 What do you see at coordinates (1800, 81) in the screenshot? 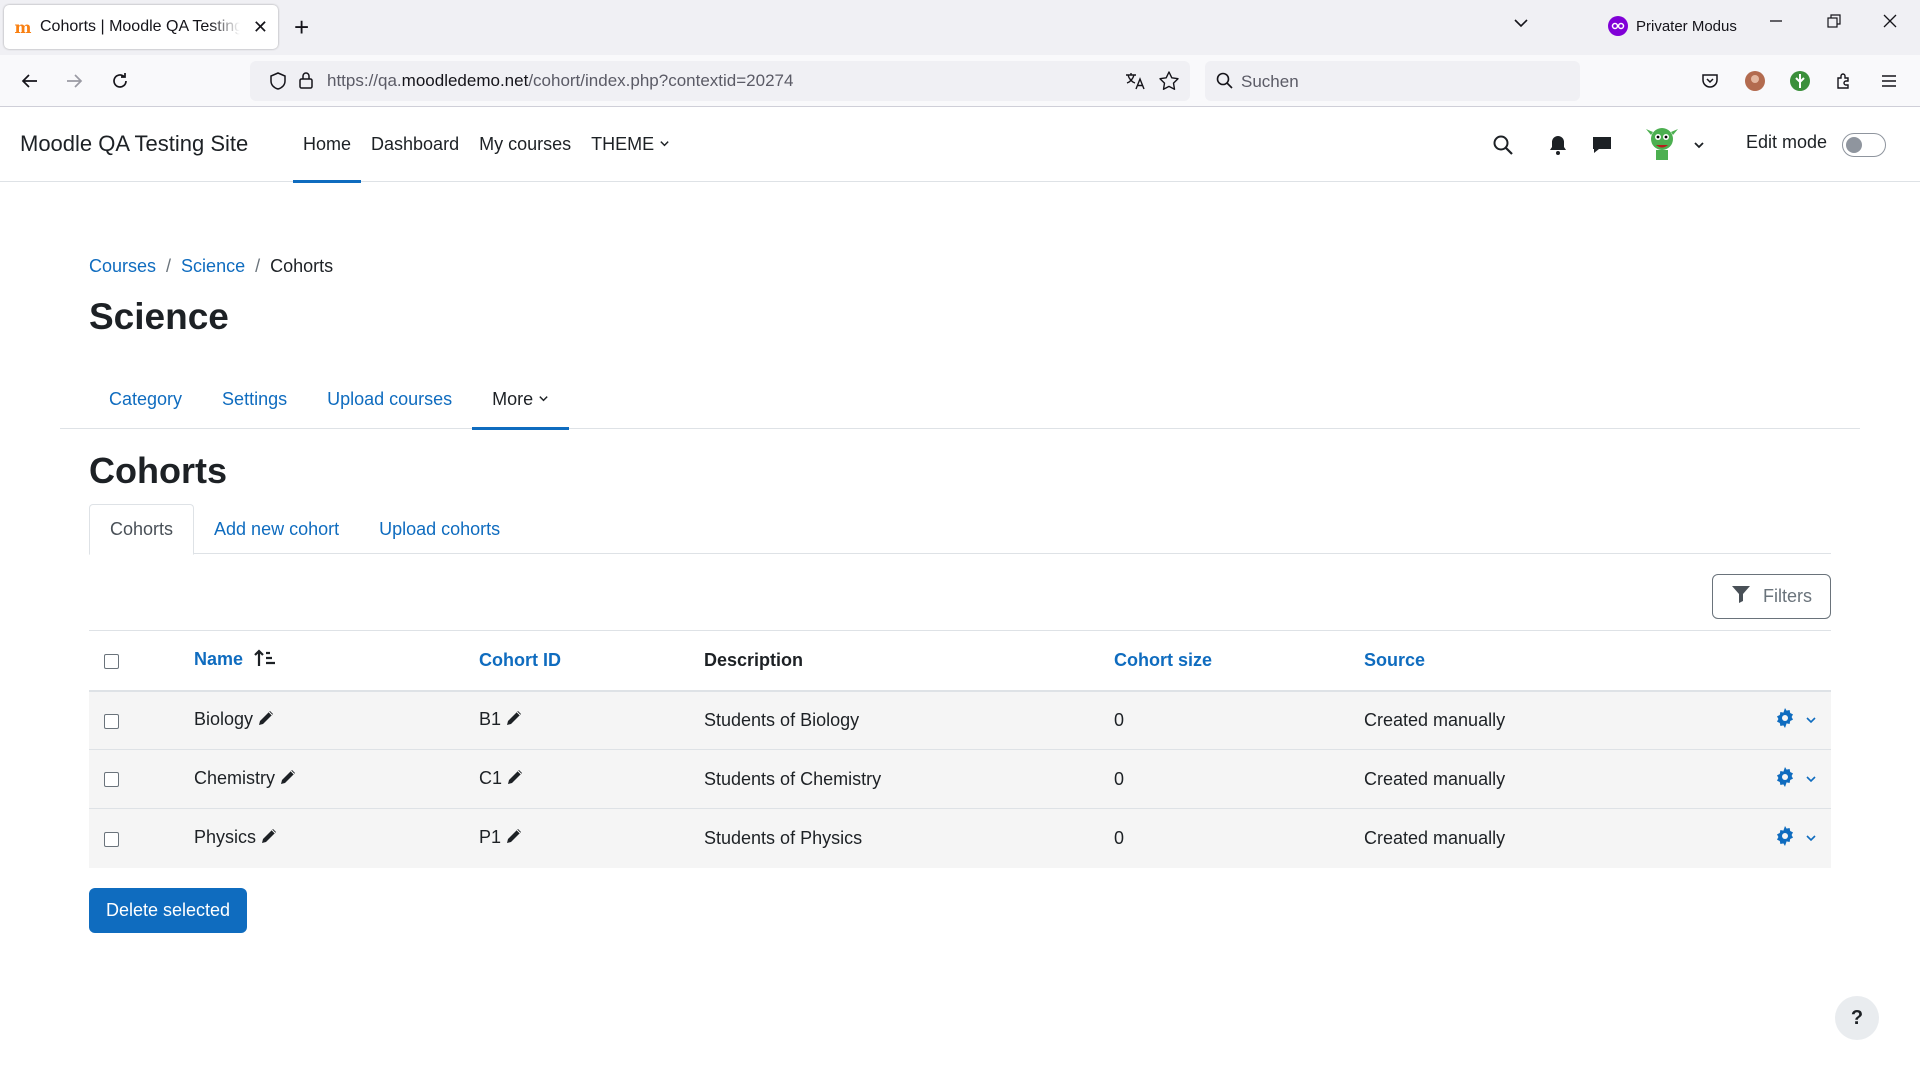
I see `extension-shield-icon` at bounding box center [1800, 81].